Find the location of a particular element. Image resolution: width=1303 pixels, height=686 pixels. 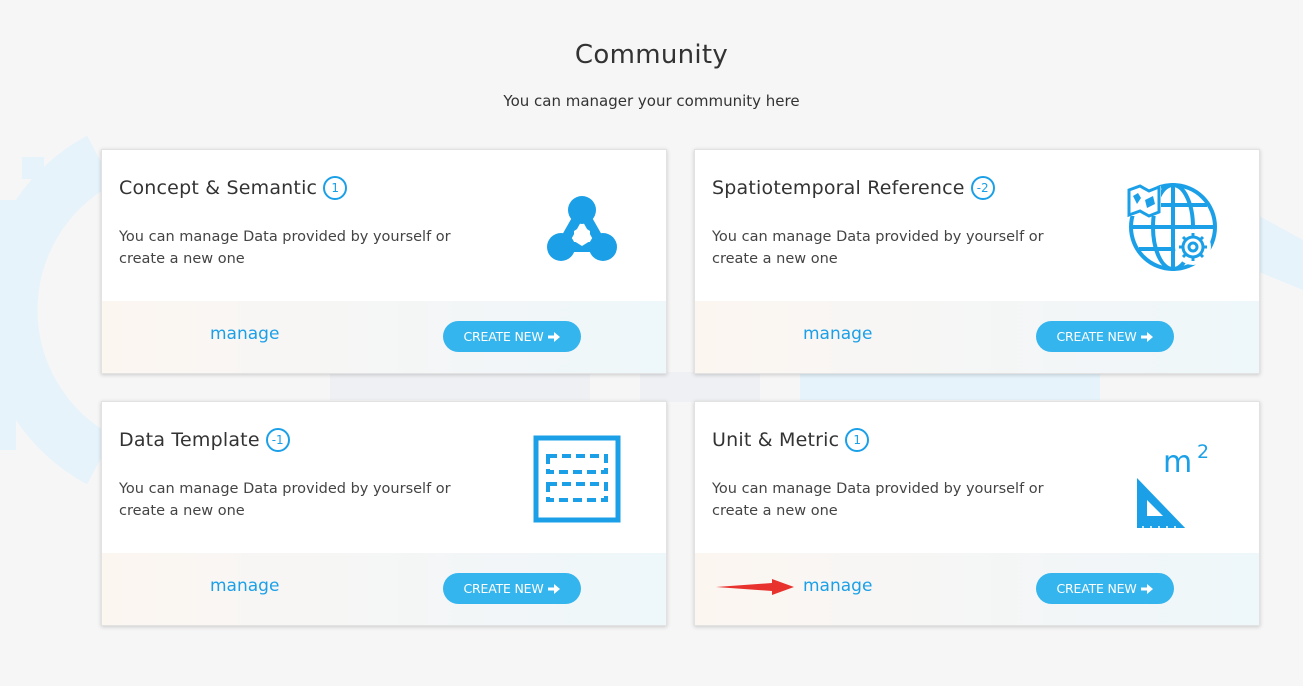

count-badge: -2 is located at coordinates (982, 188).